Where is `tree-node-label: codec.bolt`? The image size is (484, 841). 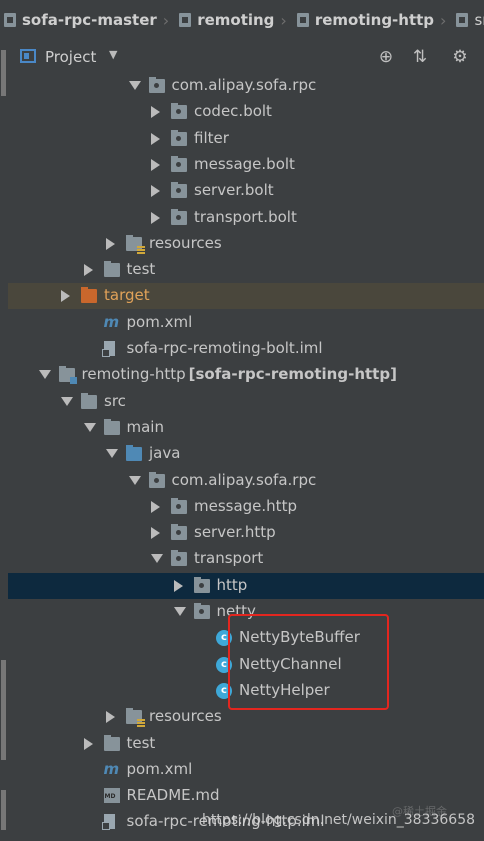 tree-node-label: codec.bolt is located at coordinates (233, 111).